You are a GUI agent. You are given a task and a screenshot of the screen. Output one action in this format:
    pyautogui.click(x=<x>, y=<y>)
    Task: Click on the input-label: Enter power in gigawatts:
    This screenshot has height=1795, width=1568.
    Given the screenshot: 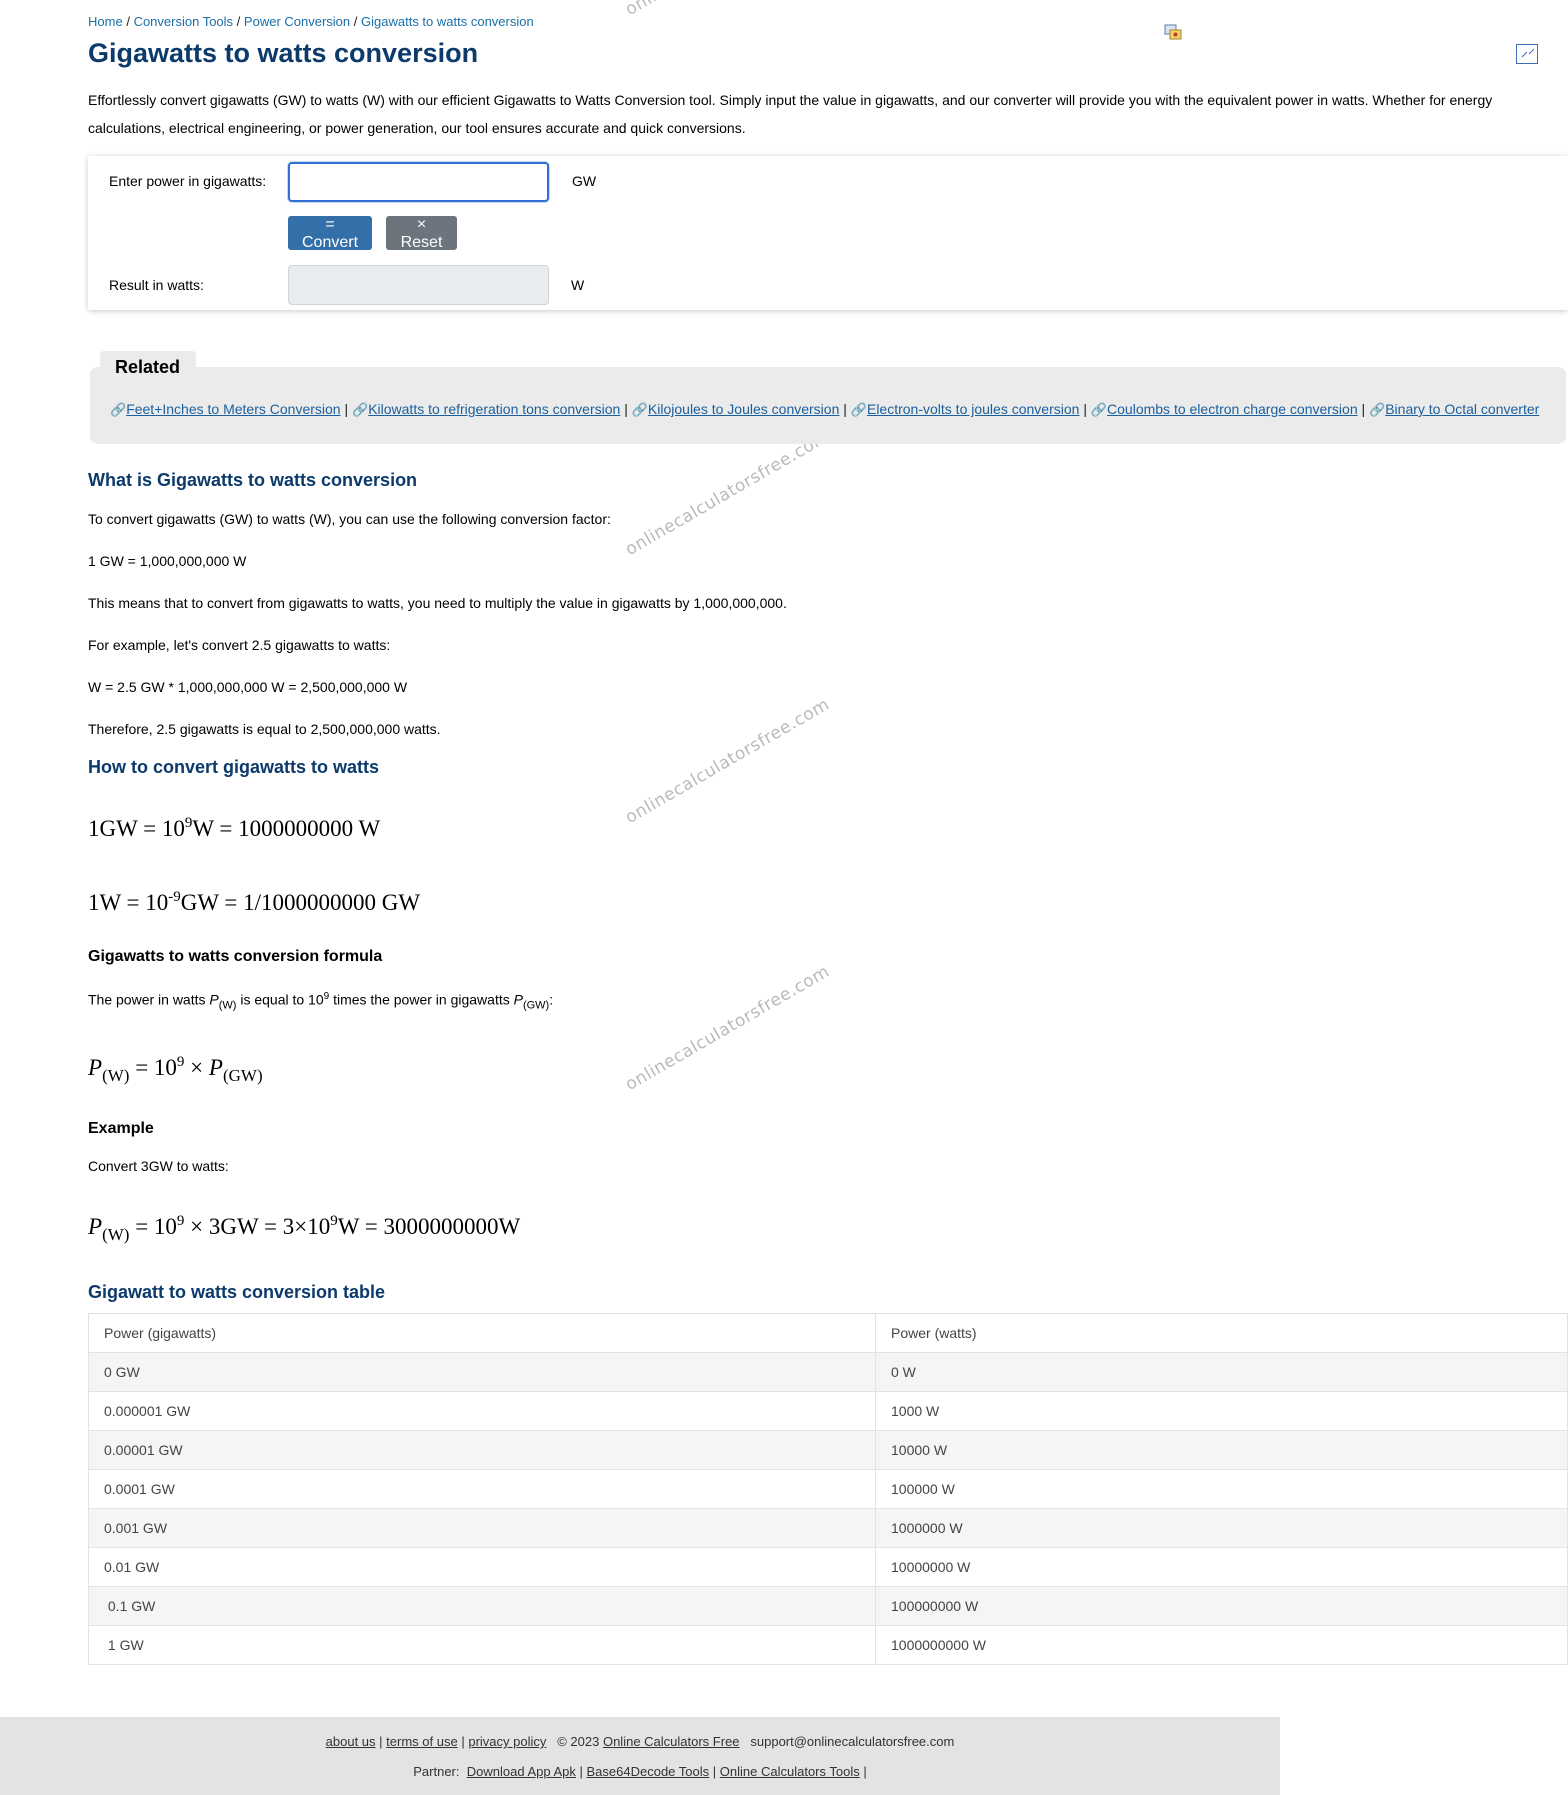 What is the action you would take?
    pyautogui.click(x=188, y=181)
    